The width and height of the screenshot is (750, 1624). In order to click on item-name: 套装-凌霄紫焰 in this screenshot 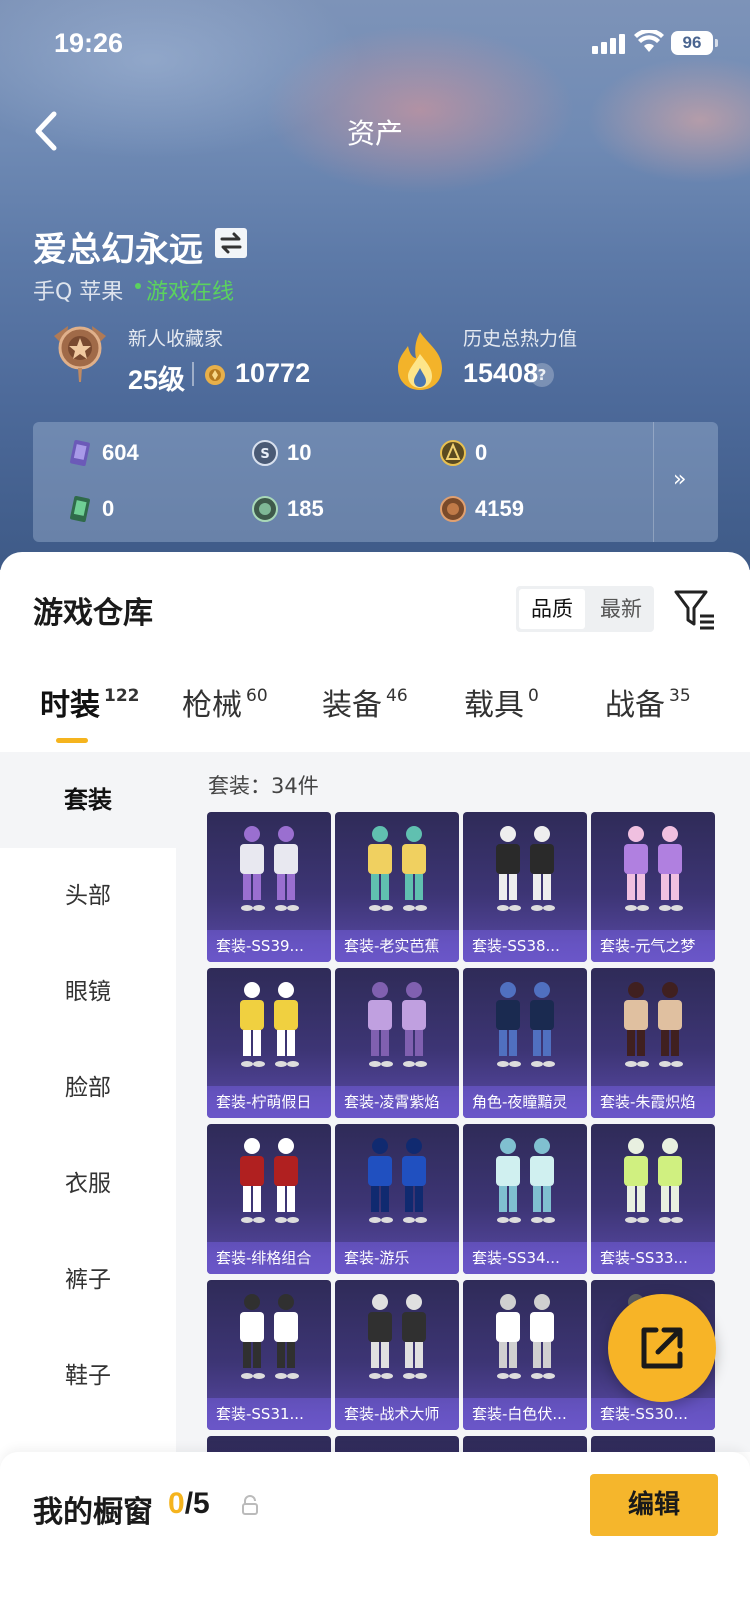, I will do `click(397, 1102)`.